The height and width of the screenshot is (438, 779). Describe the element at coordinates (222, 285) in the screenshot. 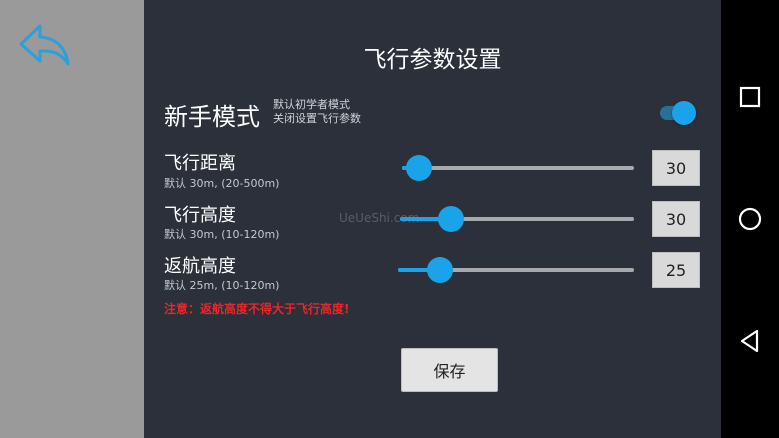

I see `return-altitude-hint: 默认 25m, (10-120m)` at that location.